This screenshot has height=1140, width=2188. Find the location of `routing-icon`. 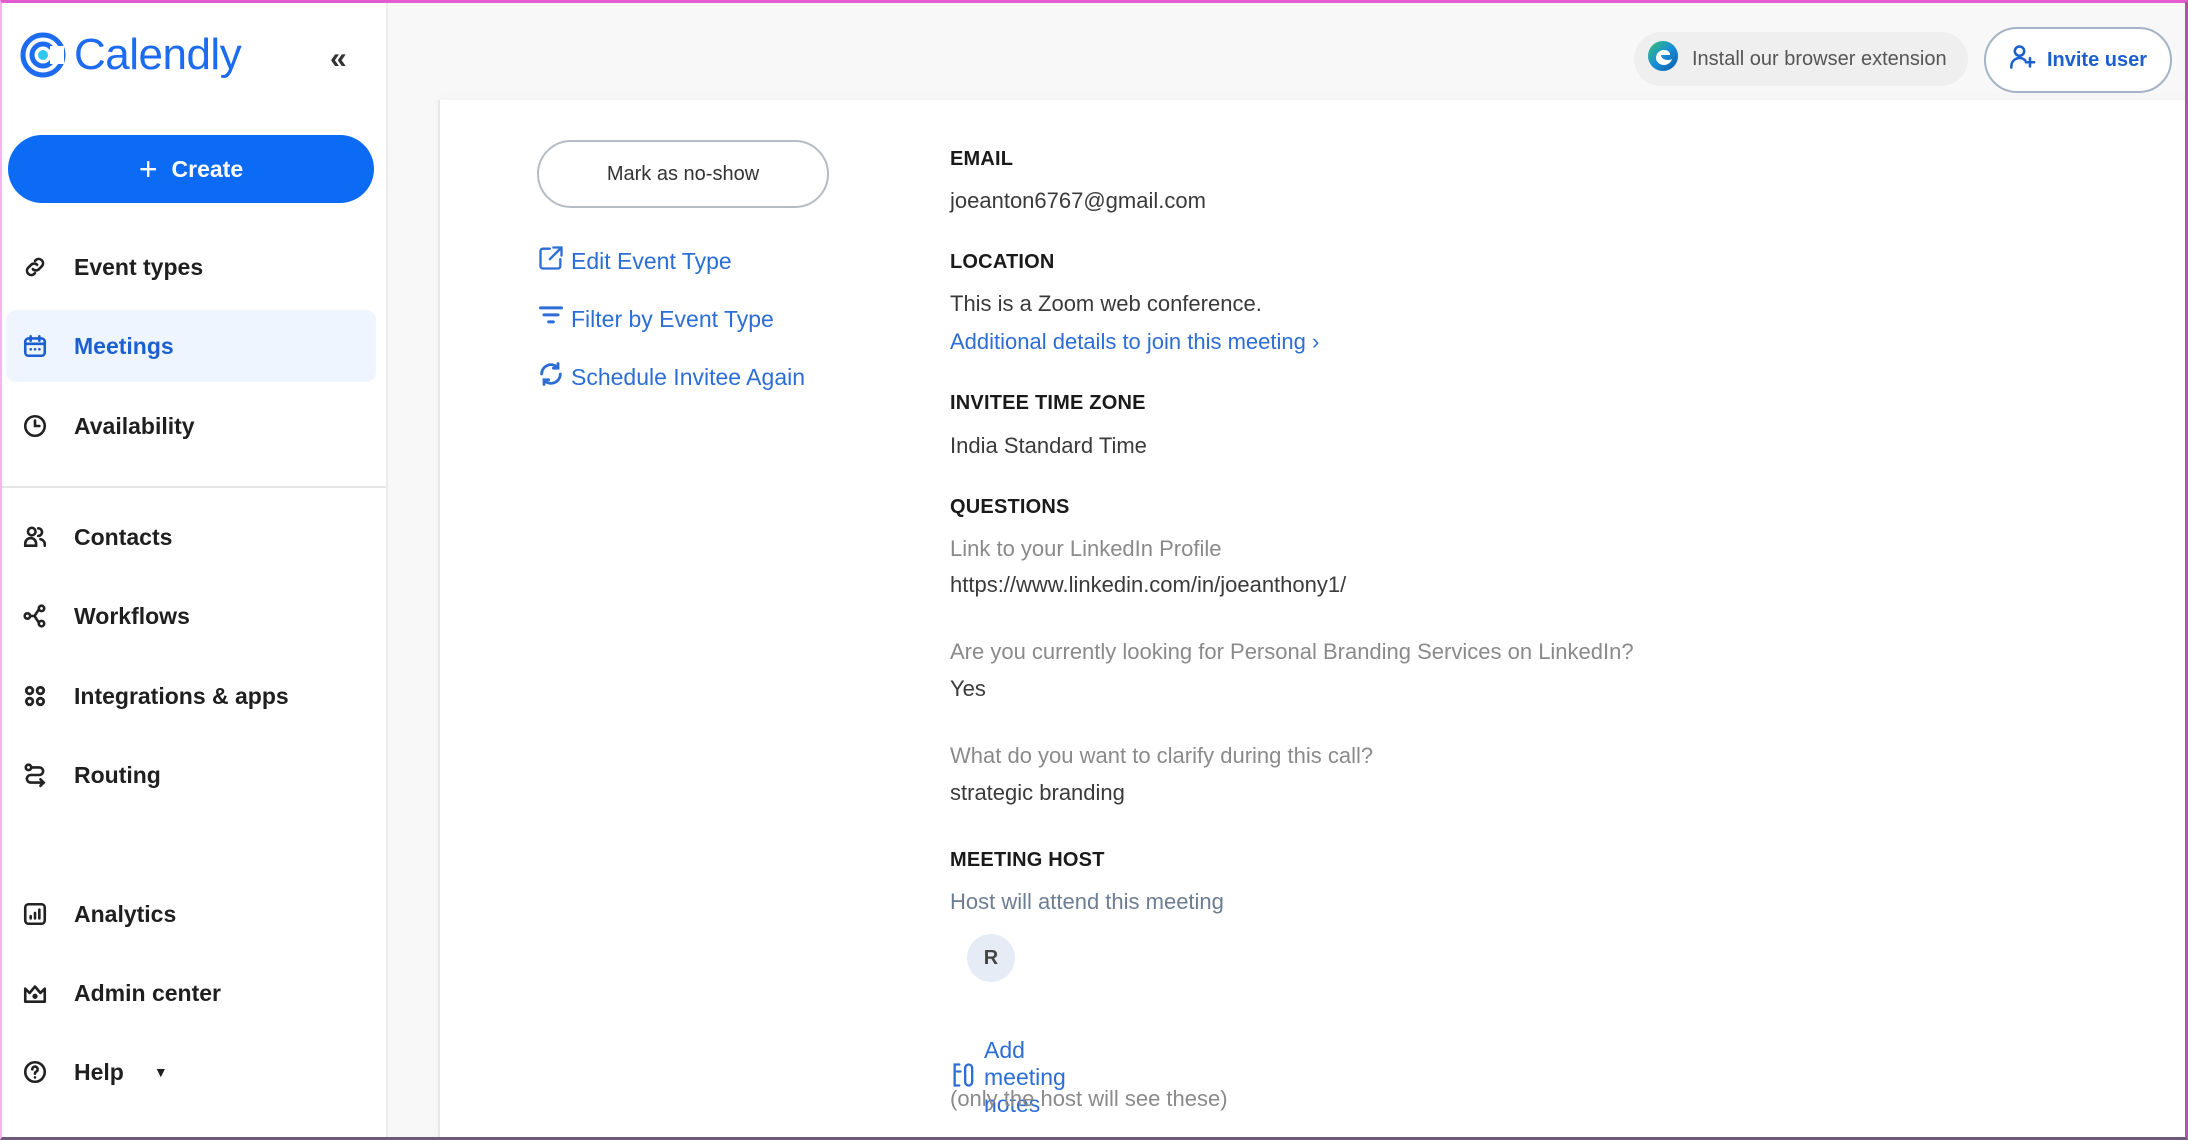

routing-icon is located at coordinates (35, 775).